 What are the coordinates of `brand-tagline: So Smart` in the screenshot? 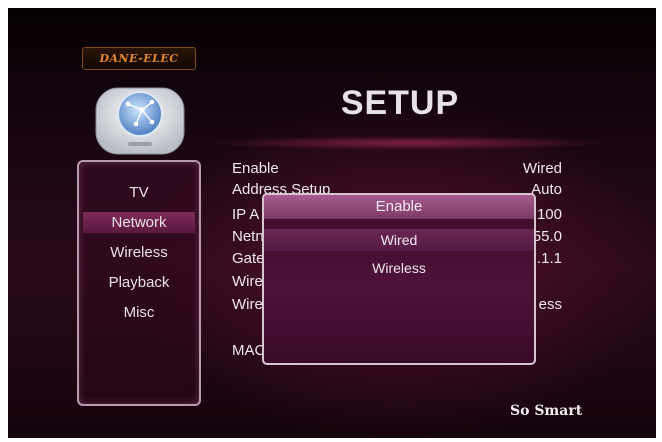 It's located at (546, 411).